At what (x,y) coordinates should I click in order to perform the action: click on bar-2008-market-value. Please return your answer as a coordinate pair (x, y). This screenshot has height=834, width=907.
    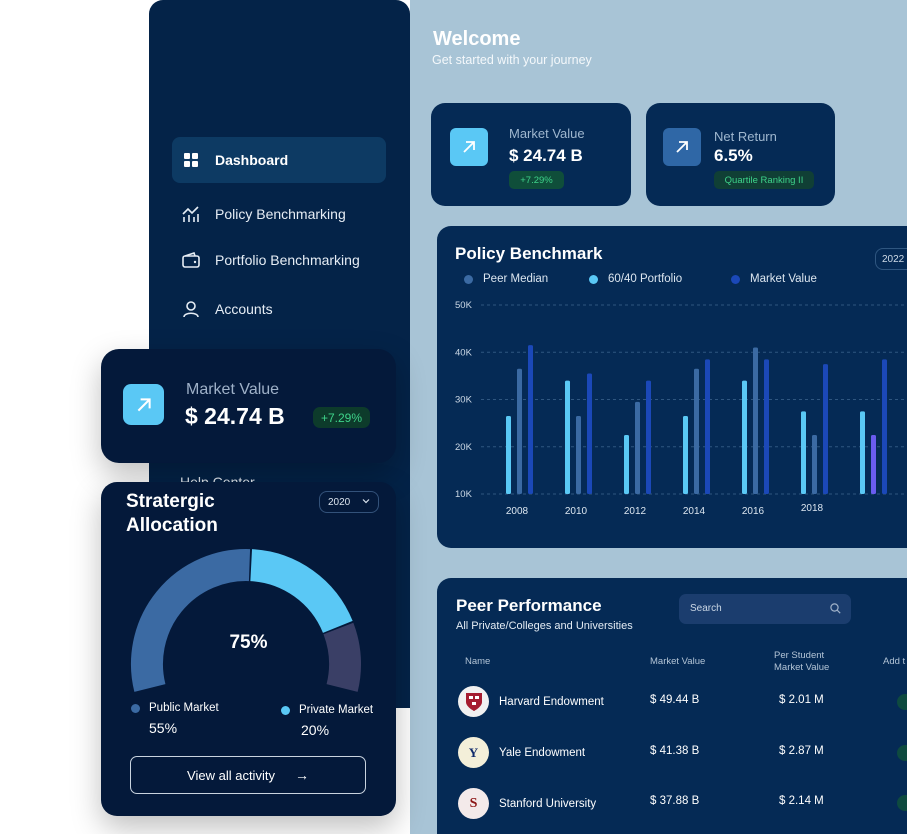
    Looking at the image, I should click on (530, 419).